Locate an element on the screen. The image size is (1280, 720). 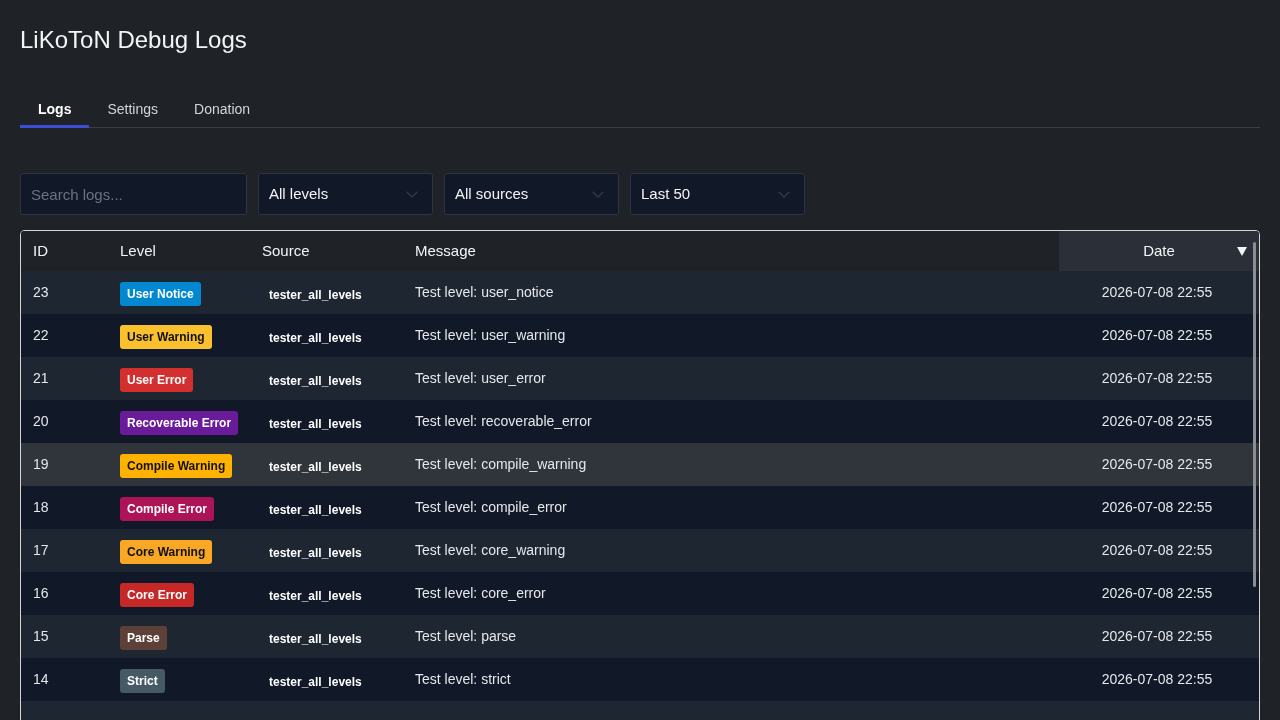
level-badge: User Warning is located at coordinates (166, 337).